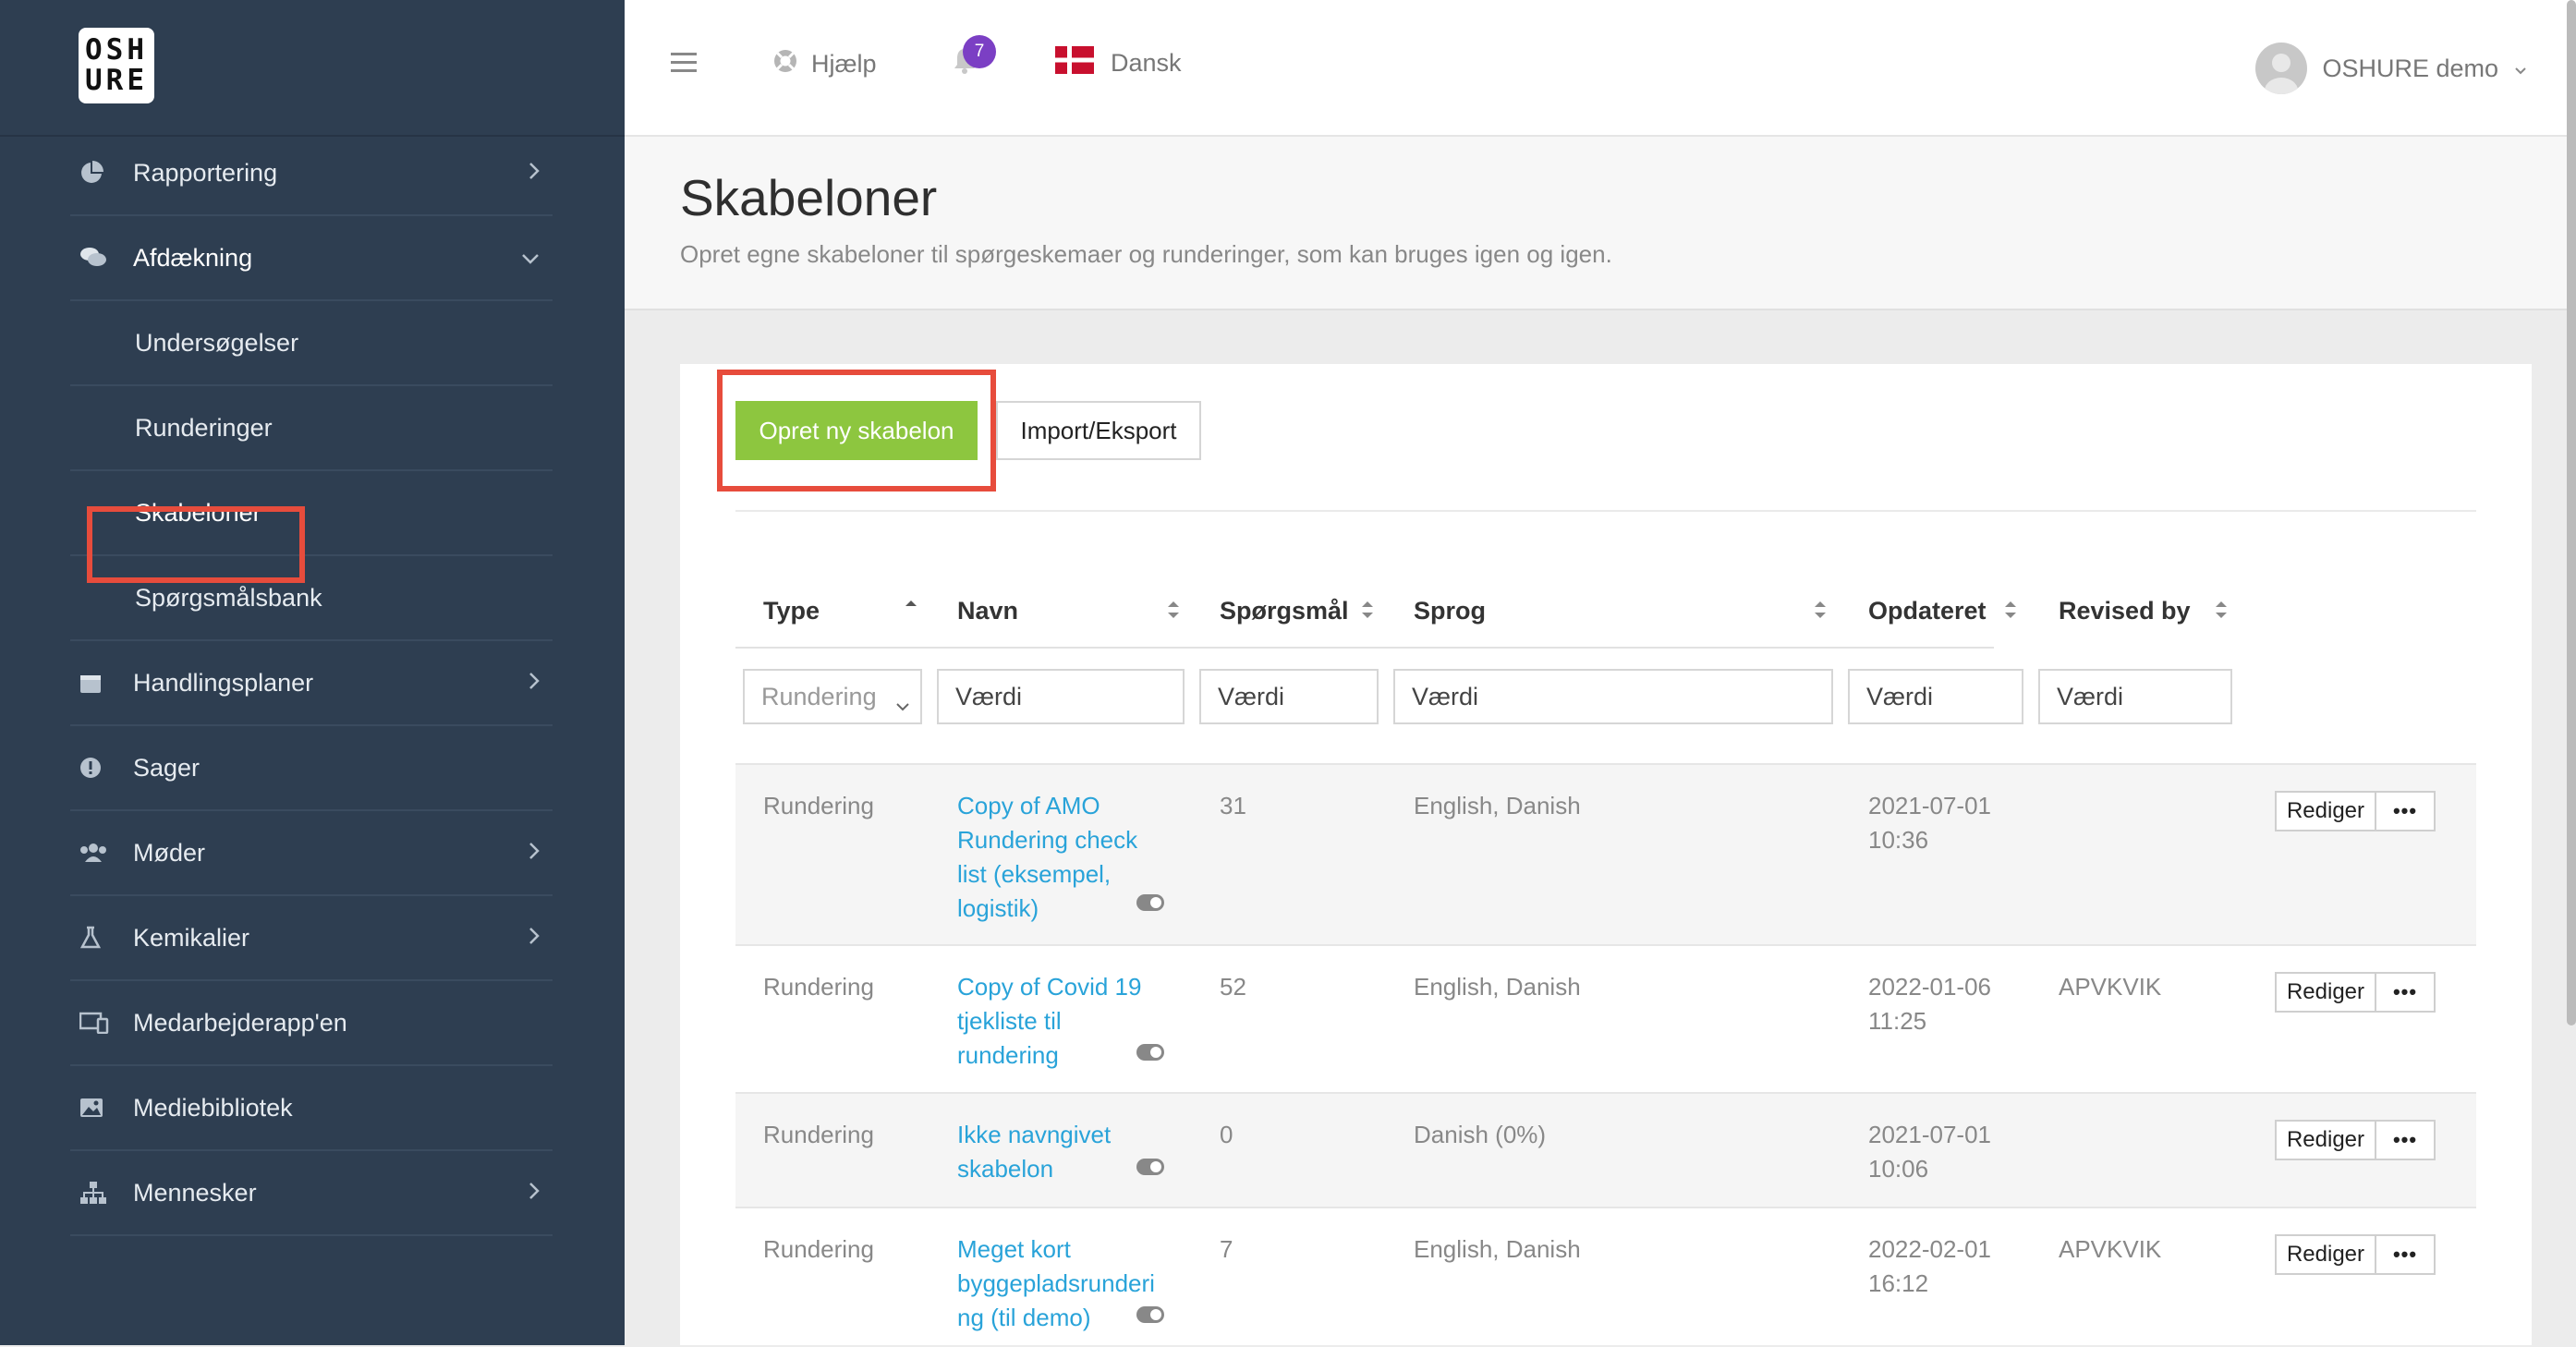 The width and height of the screenshot is (2576, 1347). What do you see at coordinates (311, 344) in the screenshot?
I see `sidebar-item-undersoegelser: Undersøgelser` at bounding box center [311, 344].